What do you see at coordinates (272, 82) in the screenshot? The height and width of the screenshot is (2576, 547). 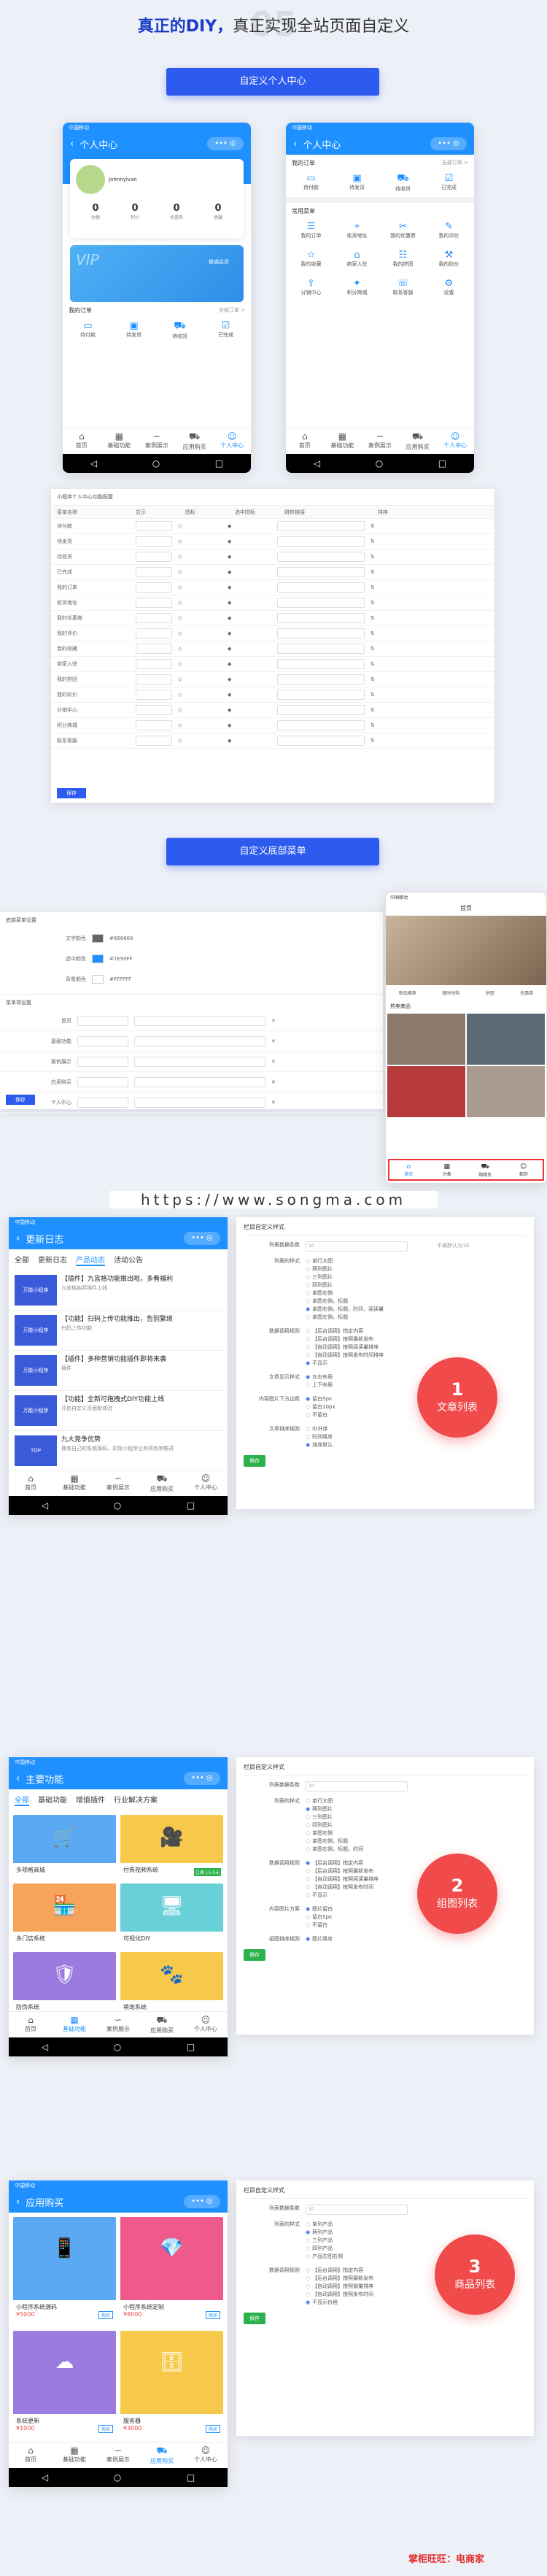 I see `pill-custom-center: 自定义个人中心` at bounding box center [272, 82].